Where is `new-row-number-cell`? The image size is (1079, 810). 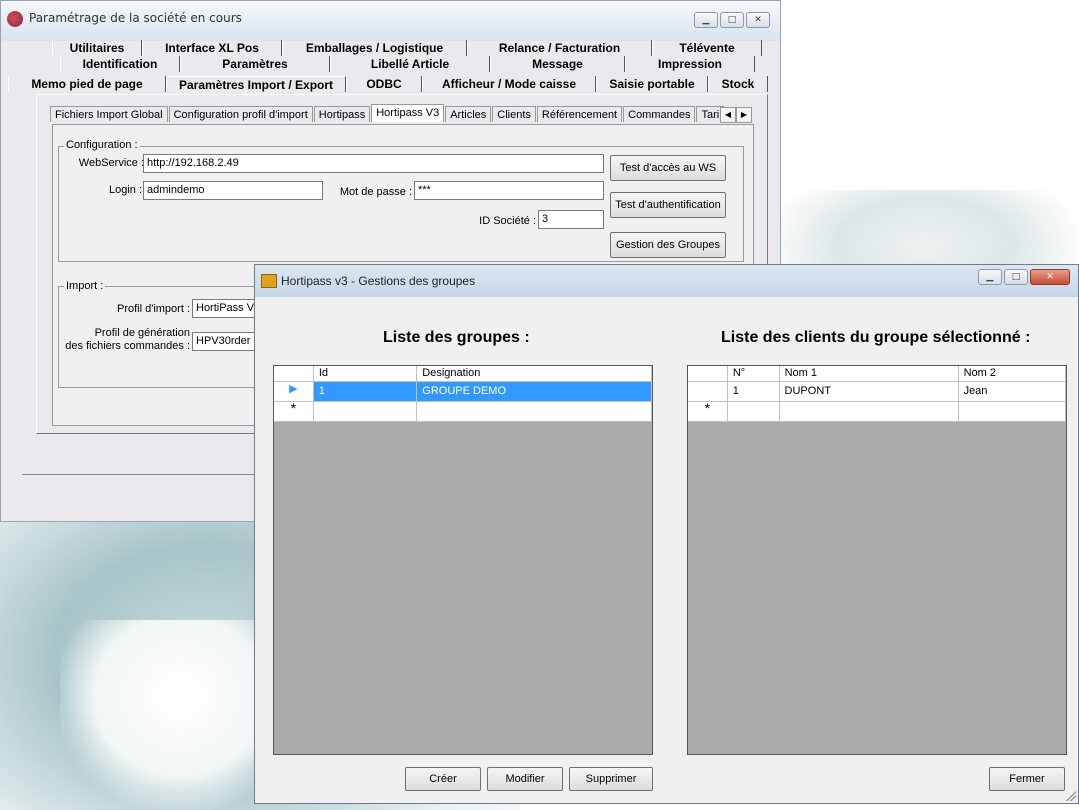 new-row-number-cell is located at coordinates (753, 412).